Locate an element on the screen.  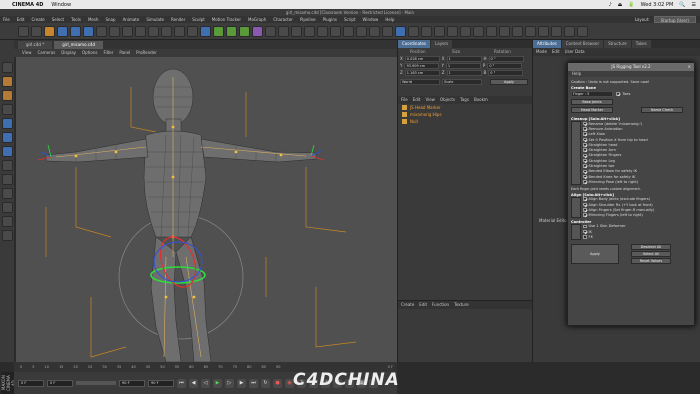
attr-menu-user-data: User Data is located at coordinates (575, 52).